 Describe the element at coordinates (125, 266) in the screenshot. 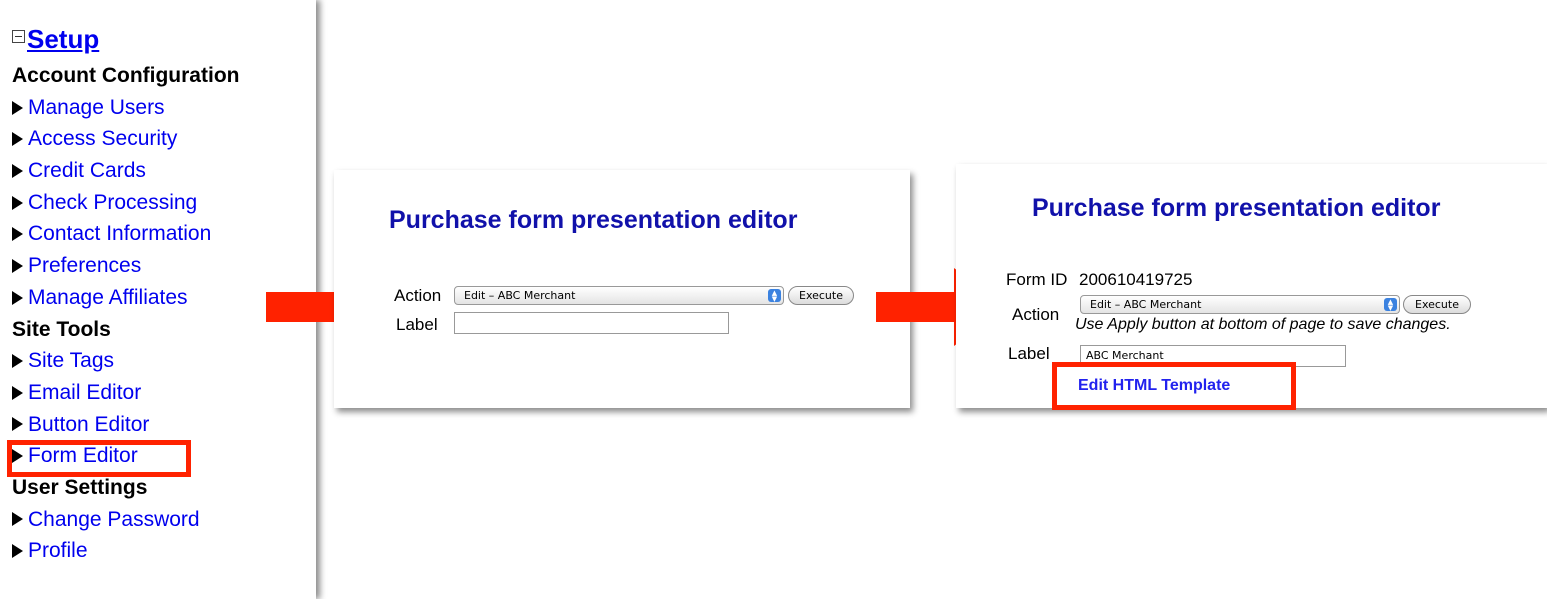

I see `sidebar-item-preferences: Preferences` at that location.